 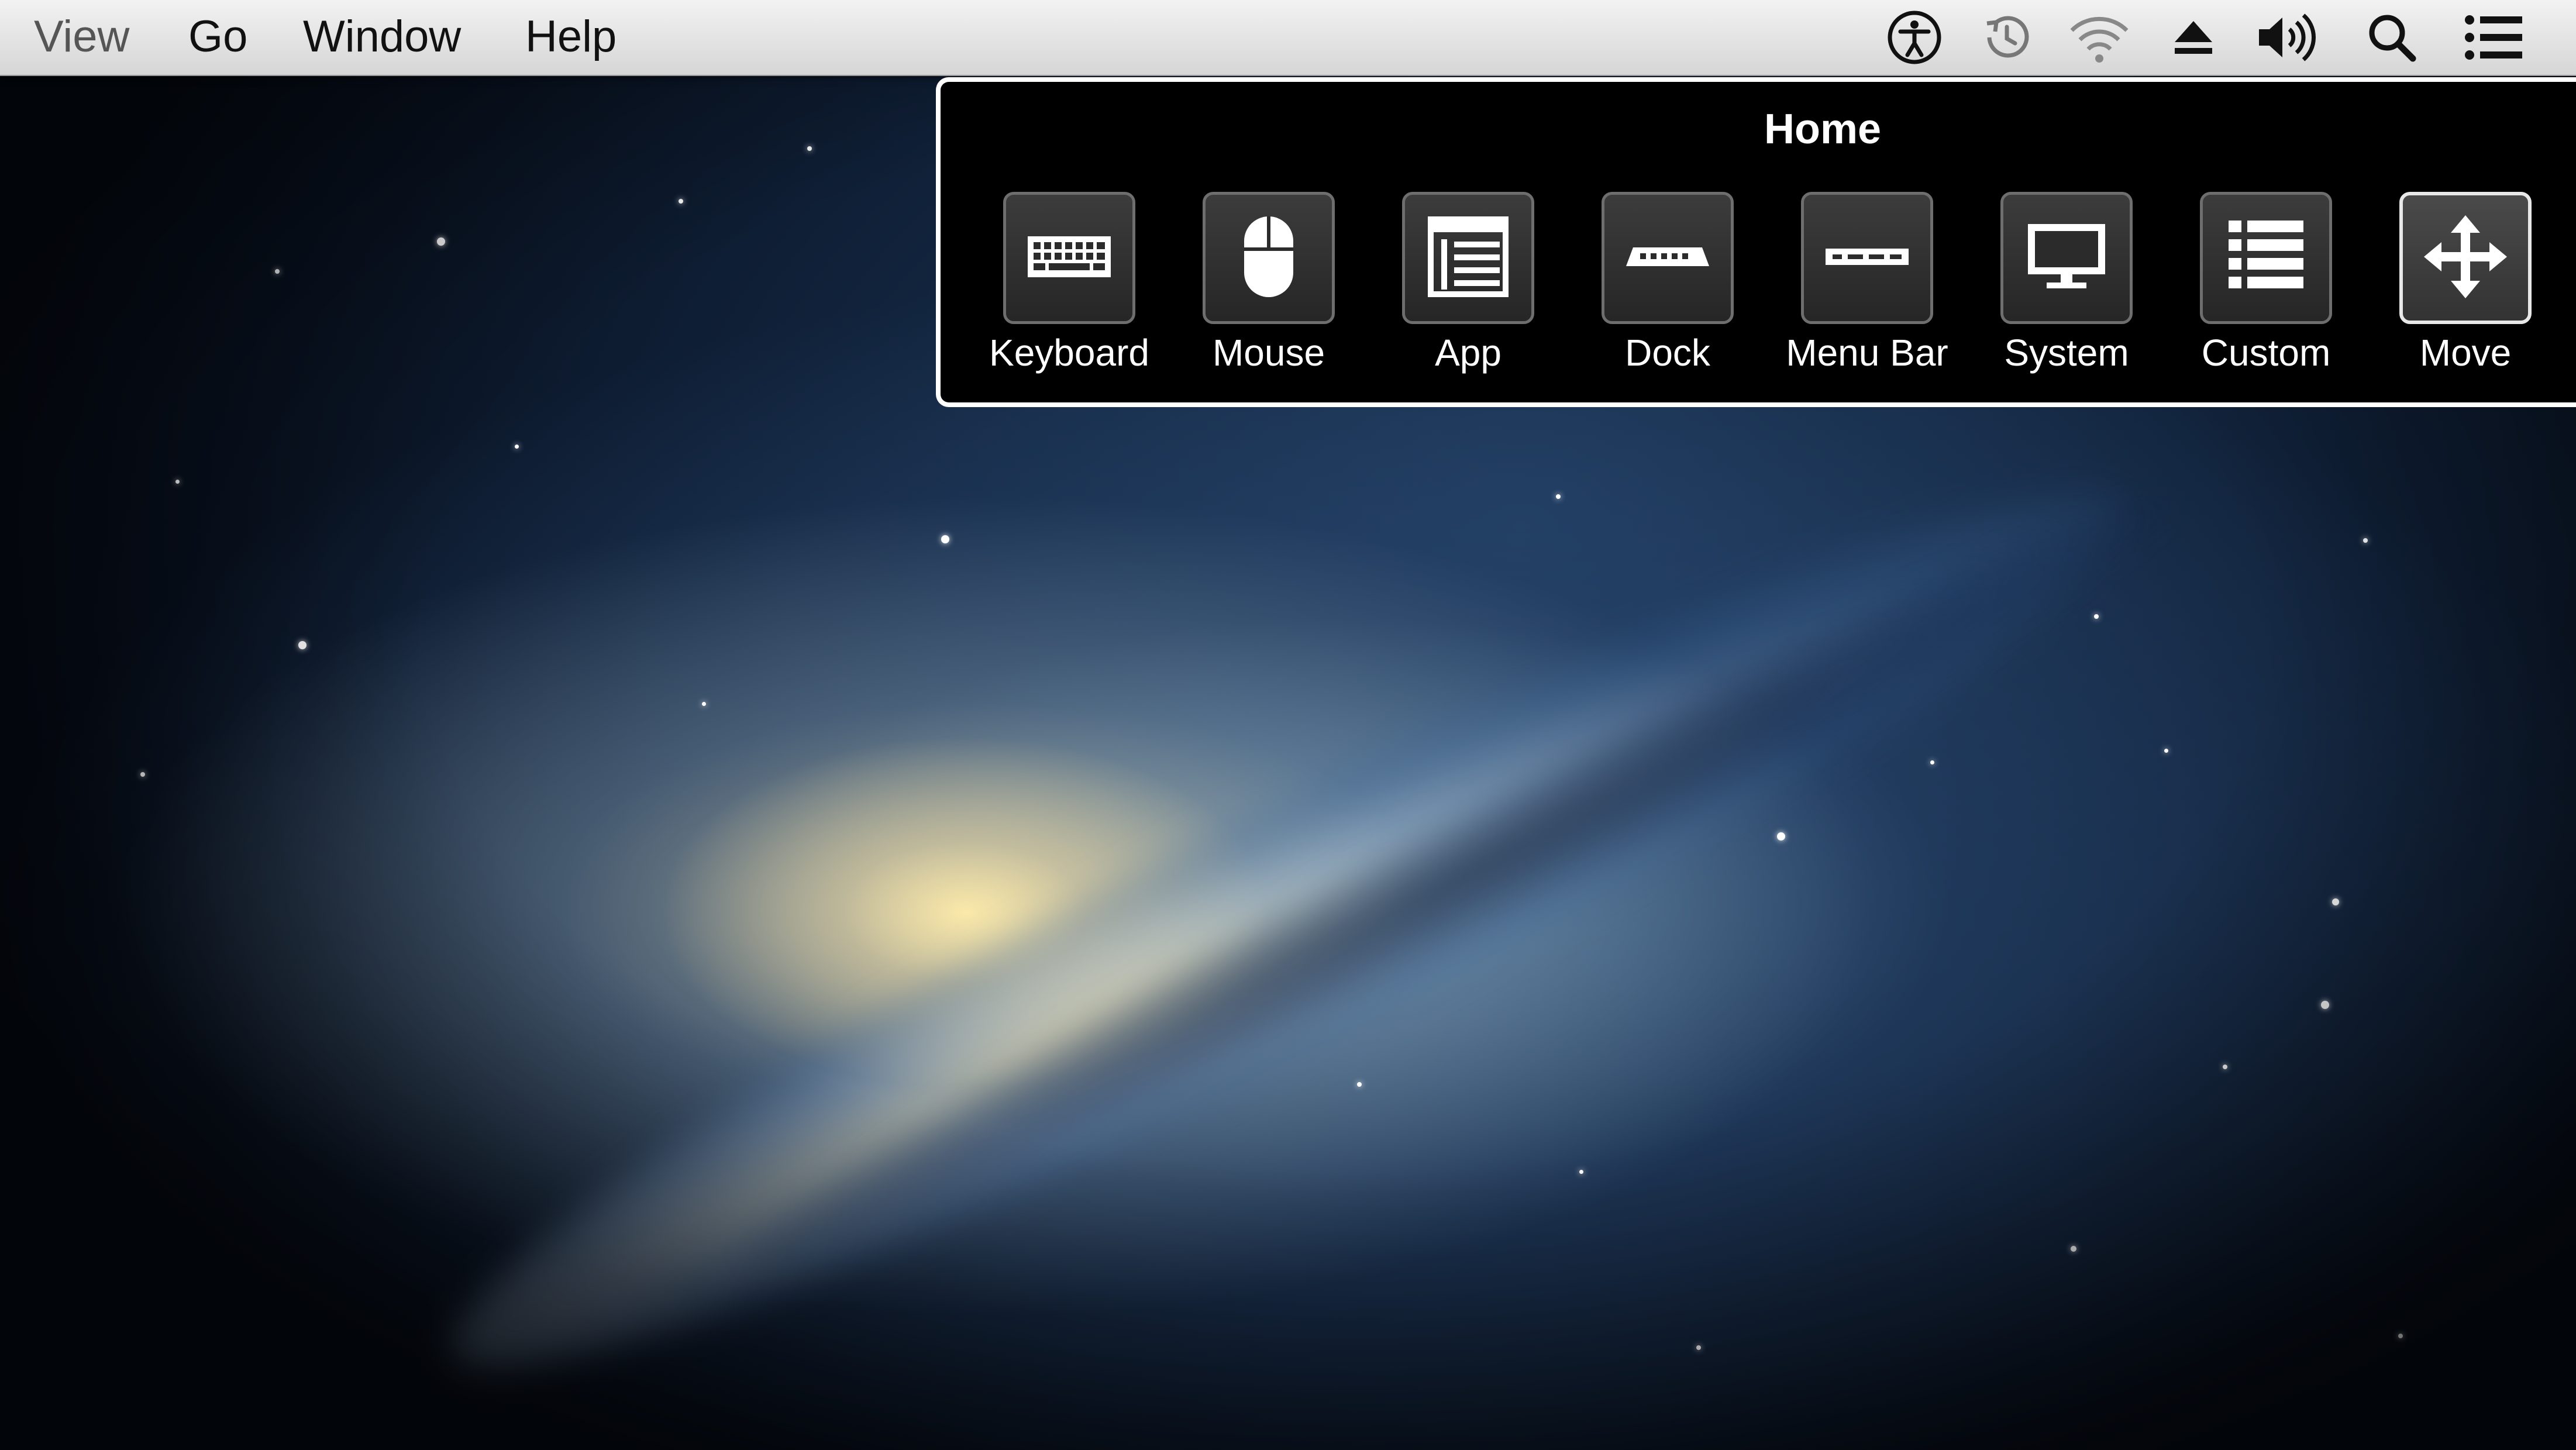 I want to click on menu-window: Window, so click(x=382, y=37).